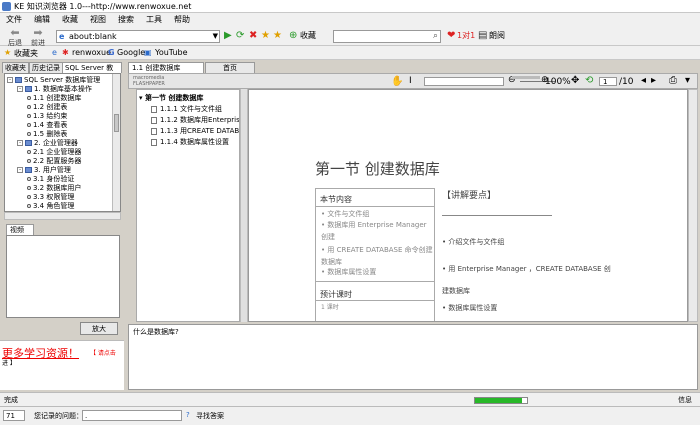  What do you see at coordinates (336, 294) in the screenshot?
I see `time-heading: 预计课时` at bounding box center [336, 294].